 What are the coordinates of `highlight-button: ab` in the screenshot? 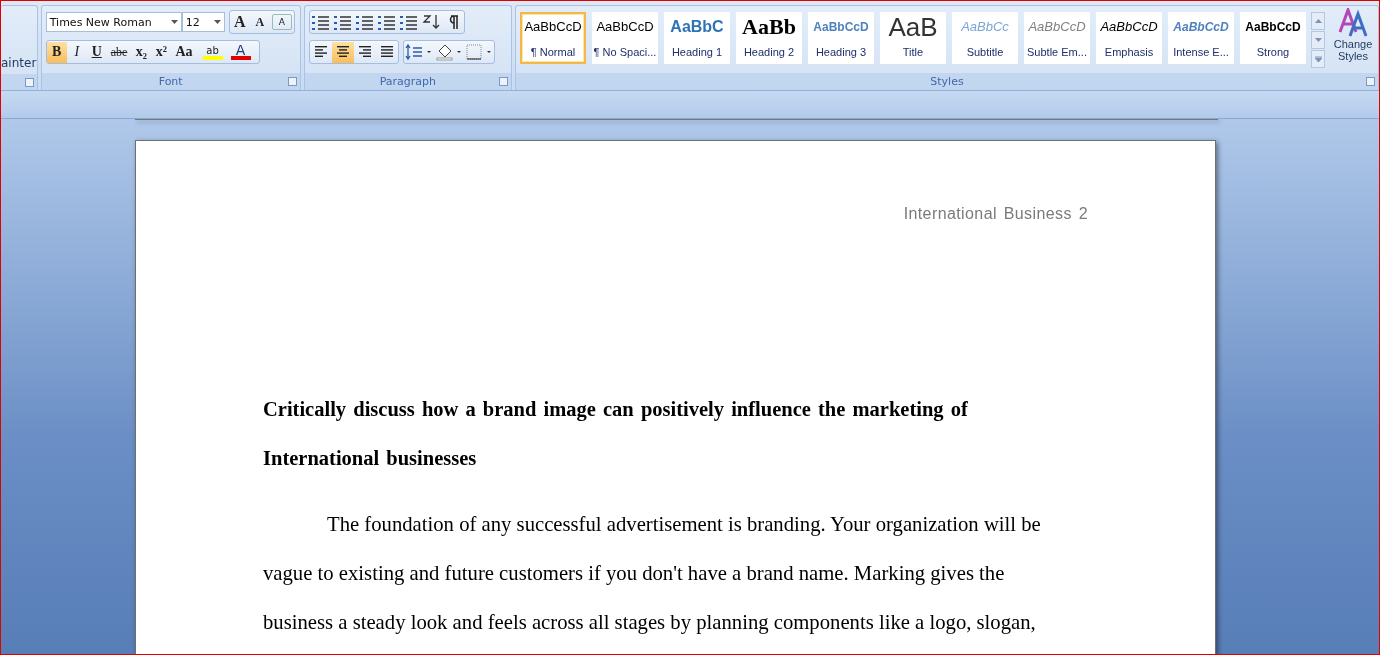 It's located at (212, 52).